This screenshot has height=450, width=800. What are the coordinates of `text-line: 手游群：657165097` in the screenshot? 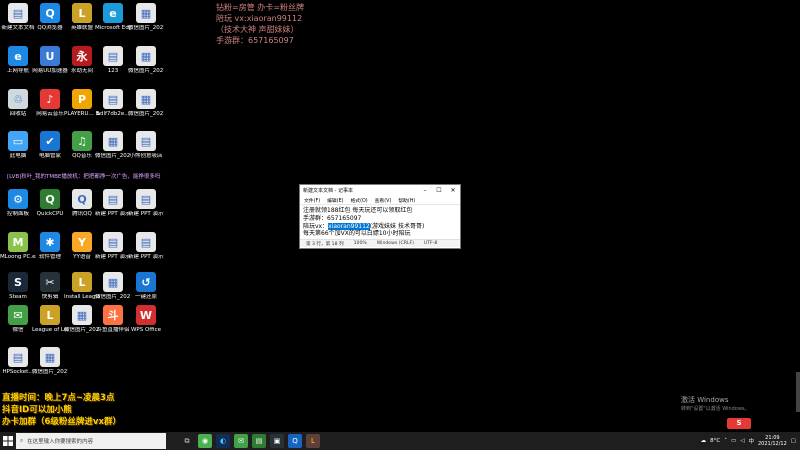 It's located at (332, 218).